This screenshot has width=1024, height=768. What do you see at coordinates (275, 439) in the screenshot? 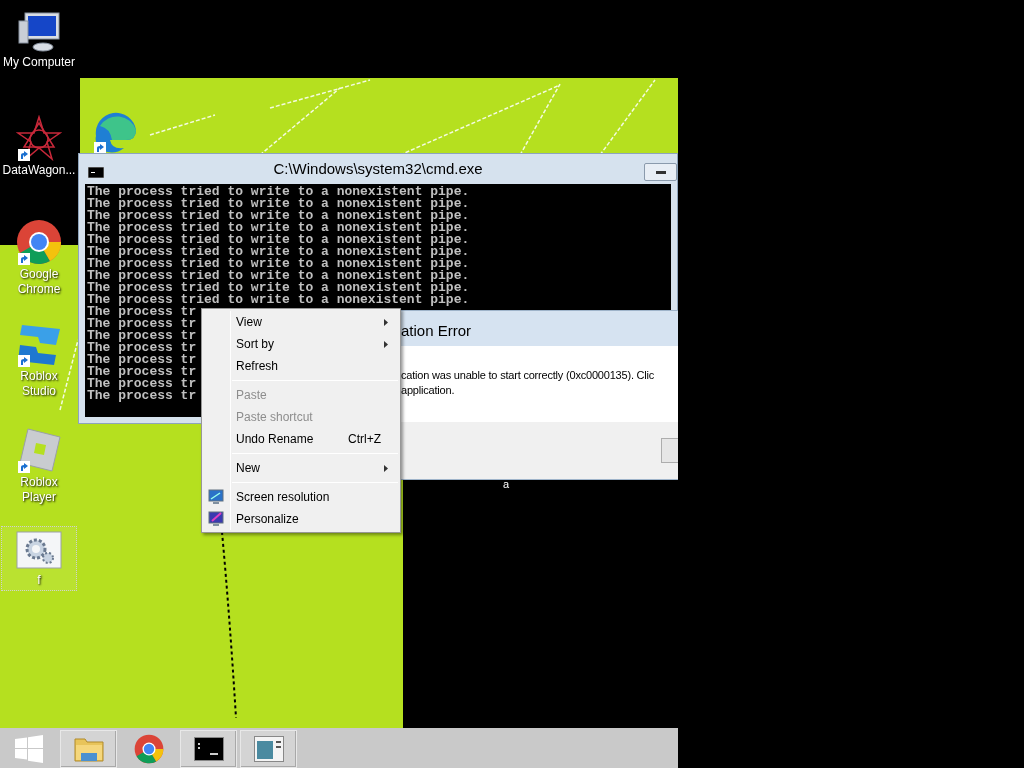
I see `menu-item-label: Undo Rename` at bounding box center [275, 439].